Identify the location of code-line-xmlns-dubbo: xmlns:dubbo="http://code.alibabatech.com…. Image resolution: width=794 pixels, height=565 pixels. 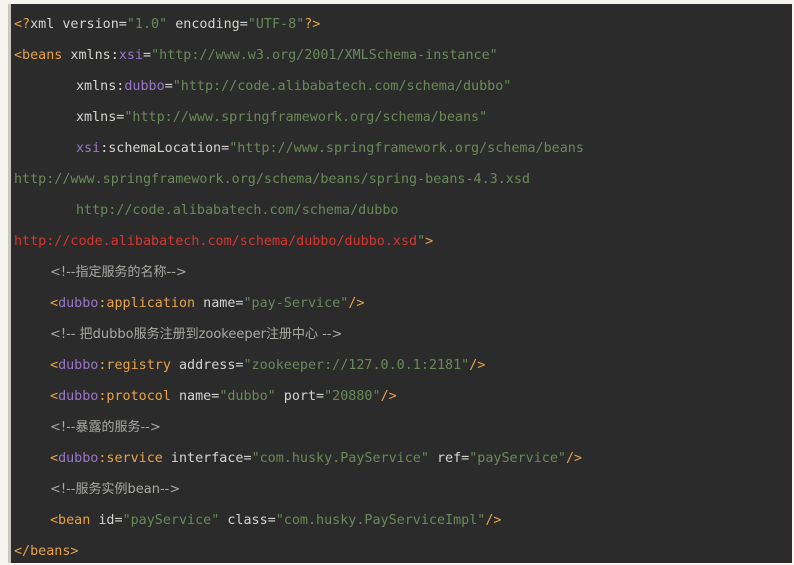
(401, 86).